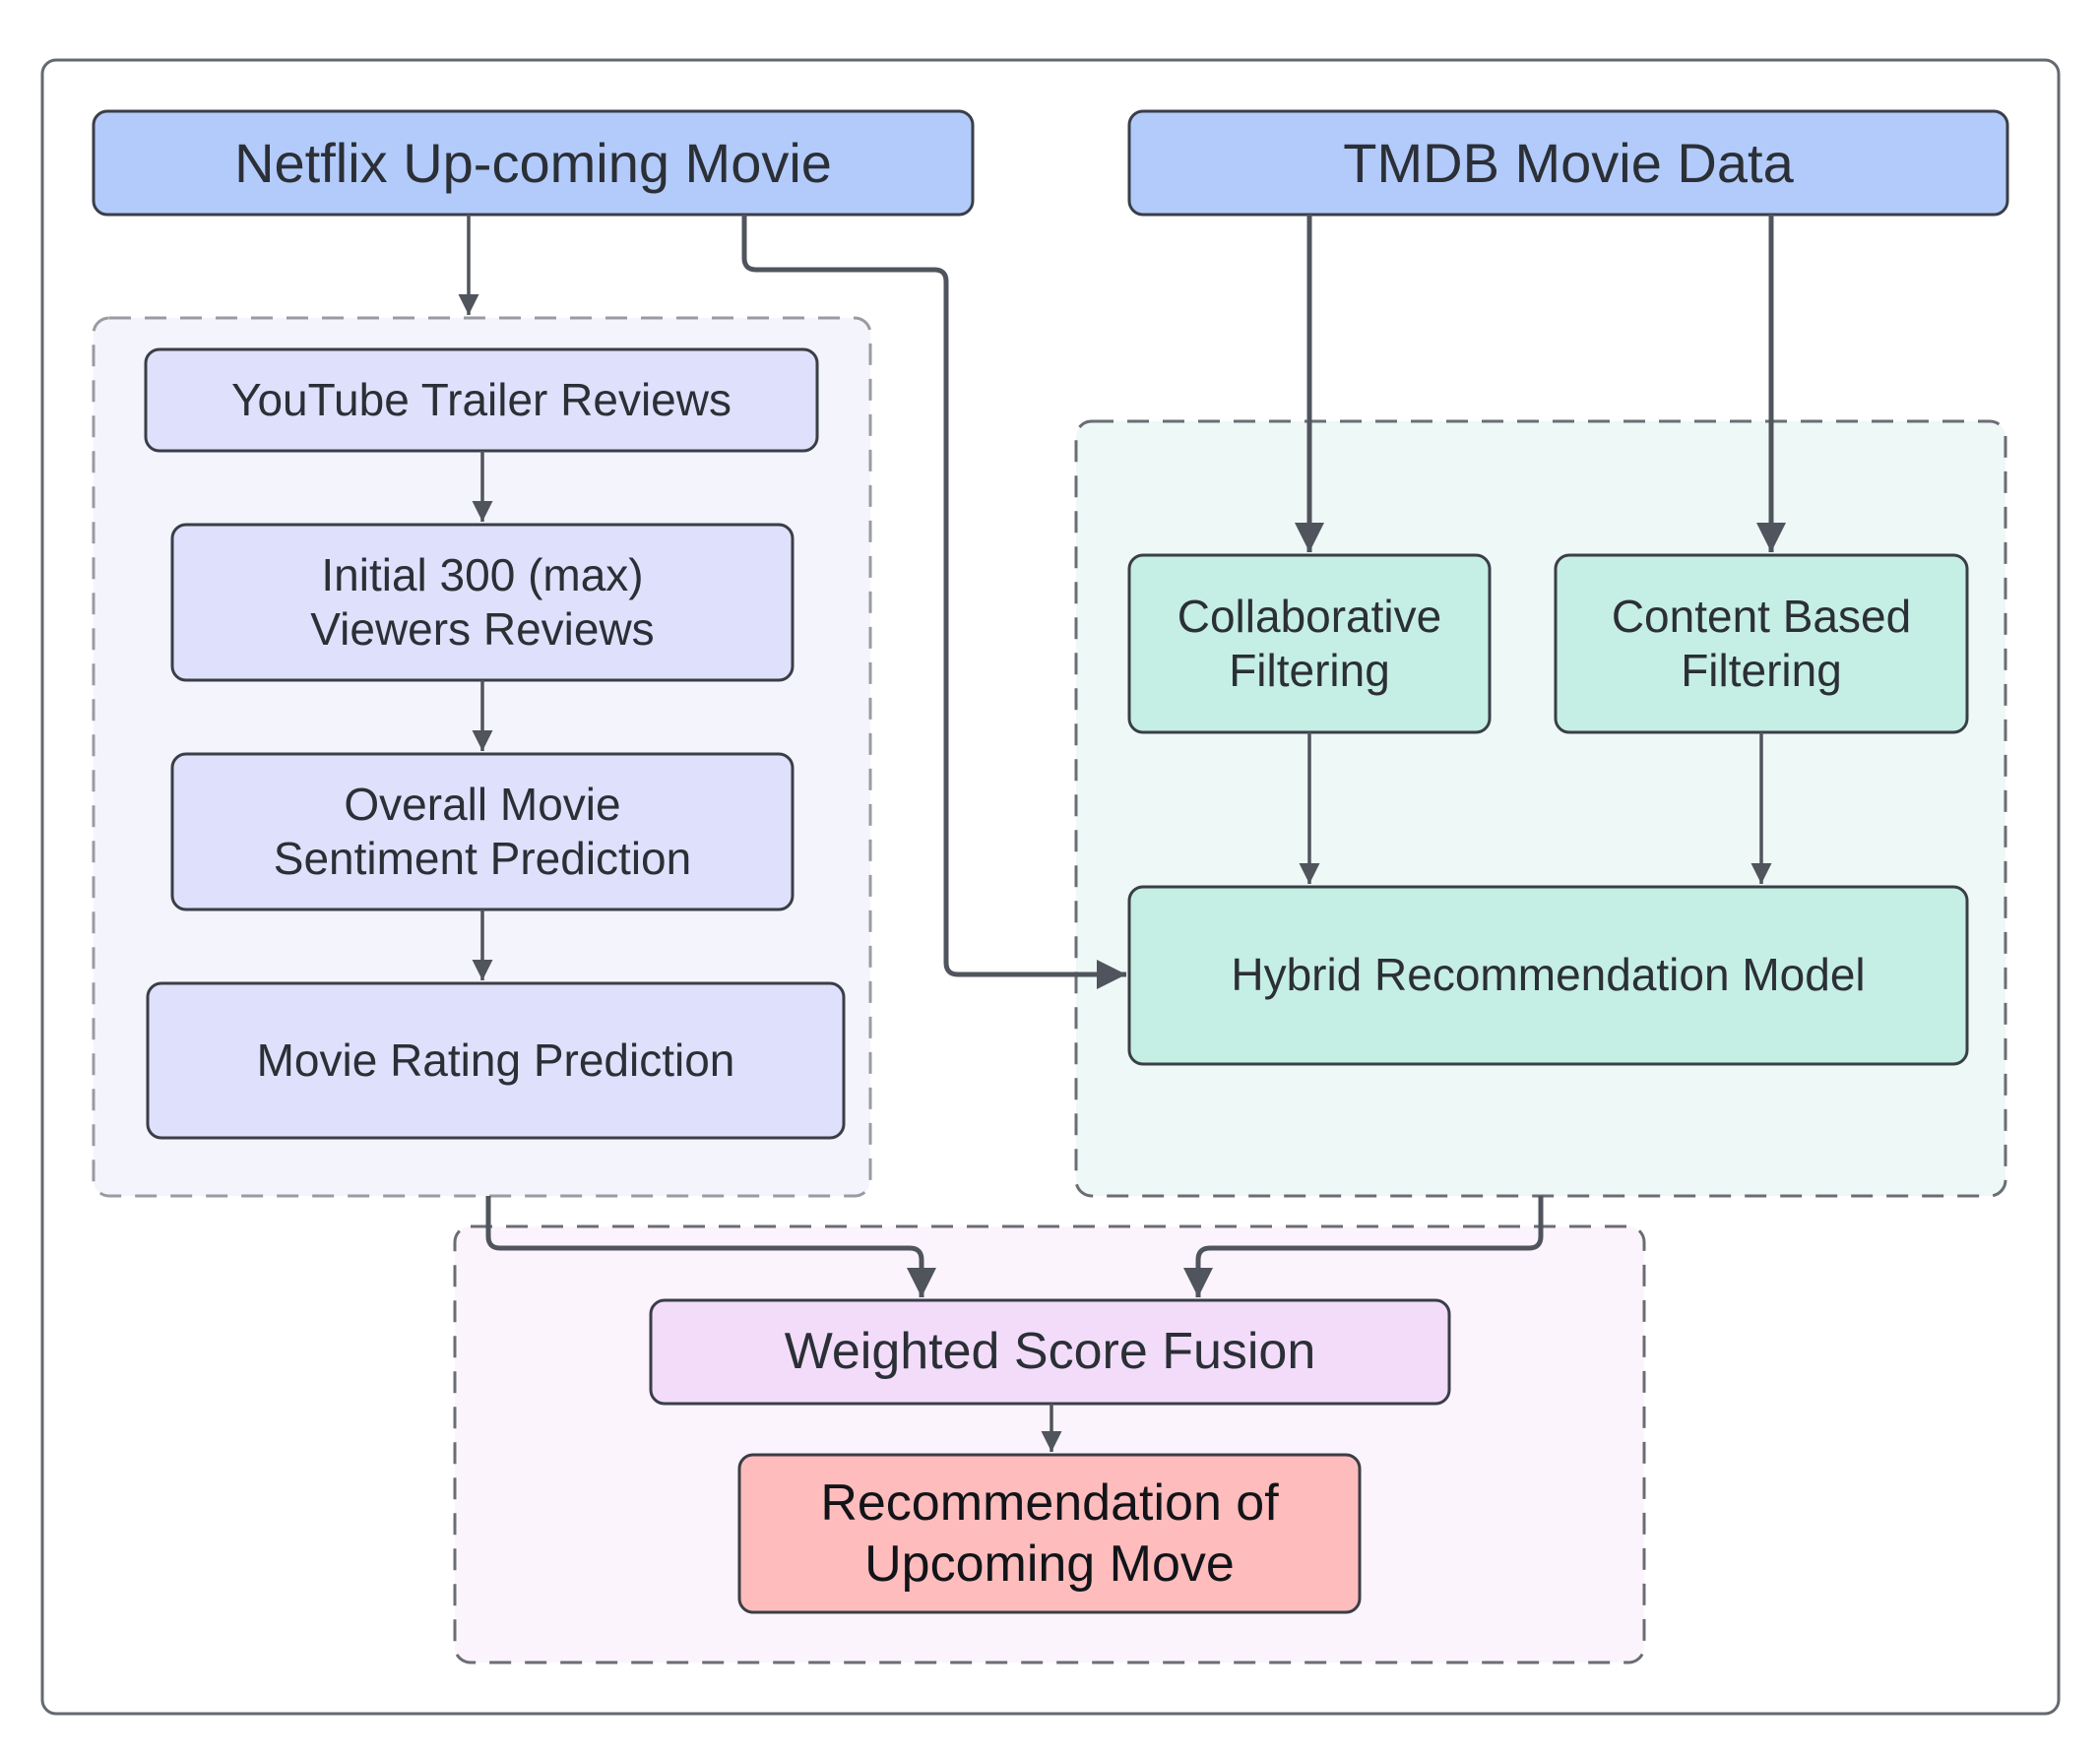 The height and width of the screenshot is (1756, 2100). What do you see at coordinates (1050, 1352) in the screenshot?
I see `weighted-fusion-box` at bounding box center [1050, 1352].